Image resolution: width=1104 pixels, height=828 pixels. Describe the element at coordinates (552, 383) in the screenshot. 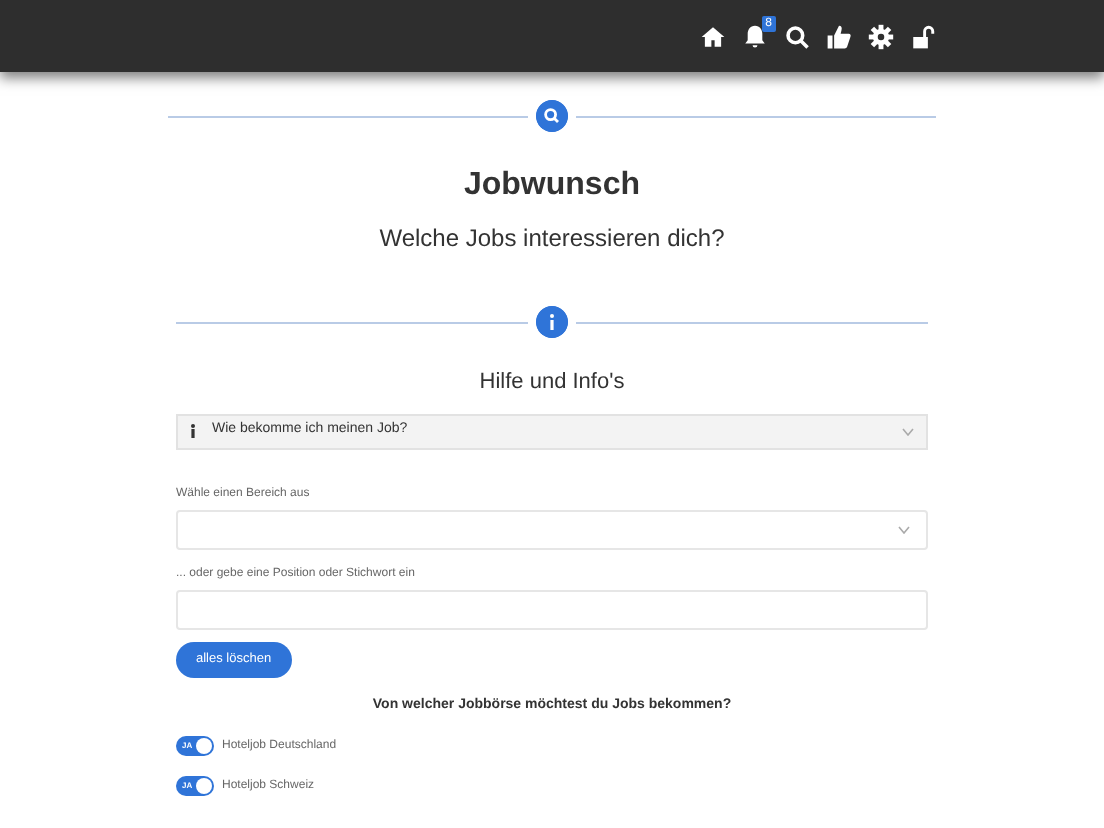

I see `section-title: Hilfe und Info's` at that location.